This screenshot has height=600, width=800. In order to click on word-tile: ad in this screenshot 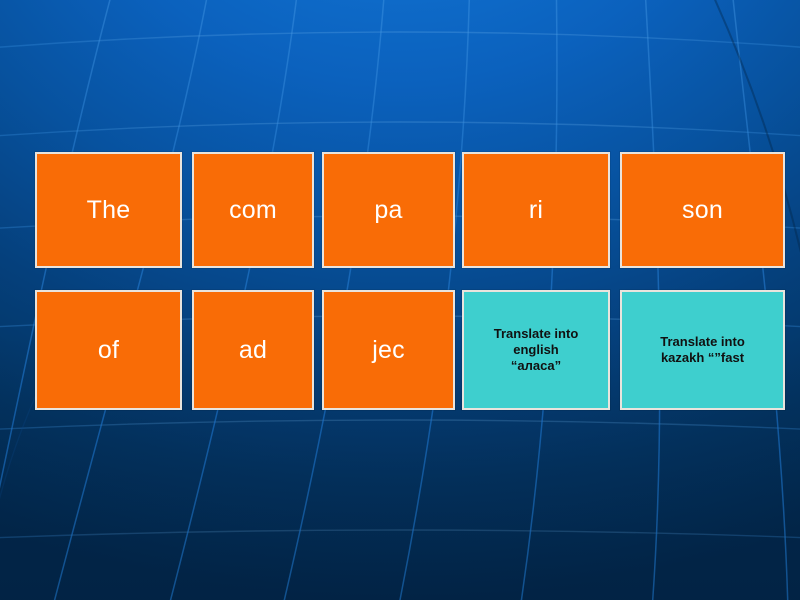, I will do `click(253, 350)`.